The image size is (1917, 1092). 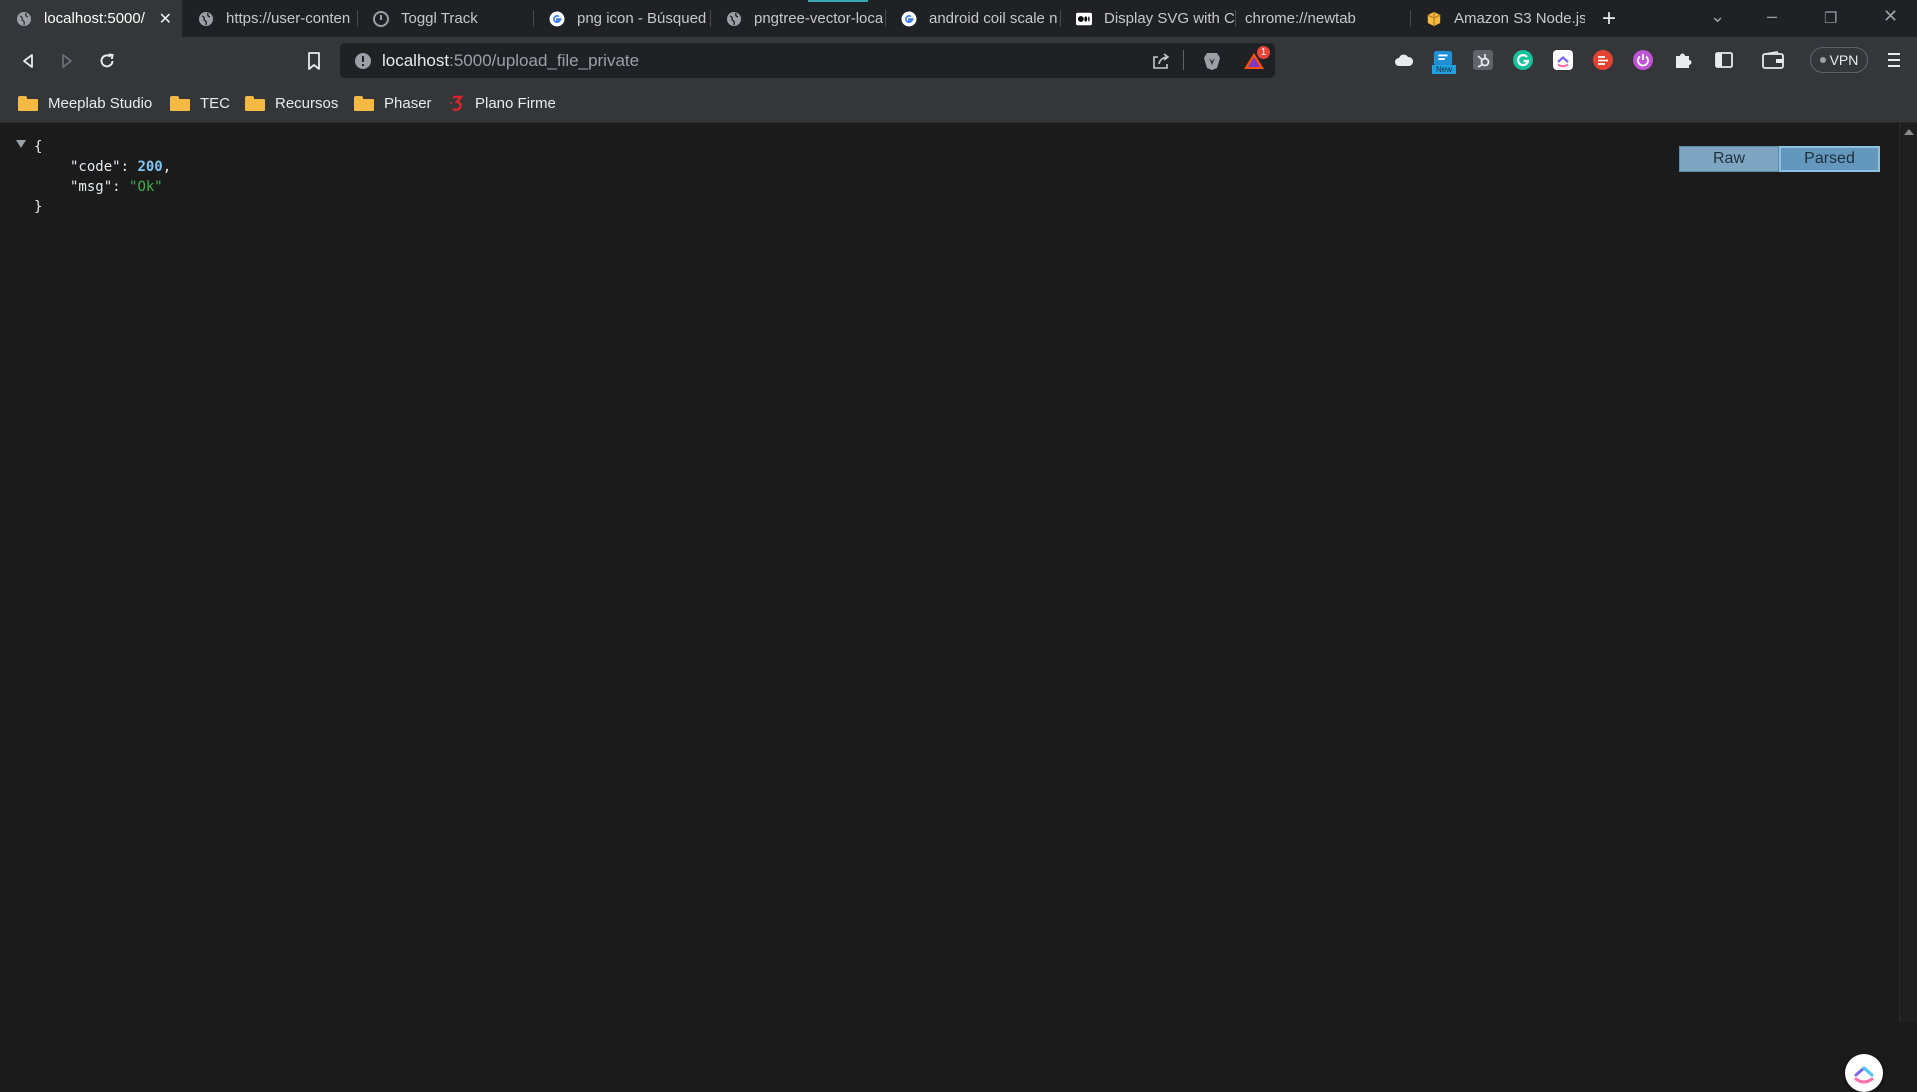 I want to click on forward-button, so click(x=67, y=61).